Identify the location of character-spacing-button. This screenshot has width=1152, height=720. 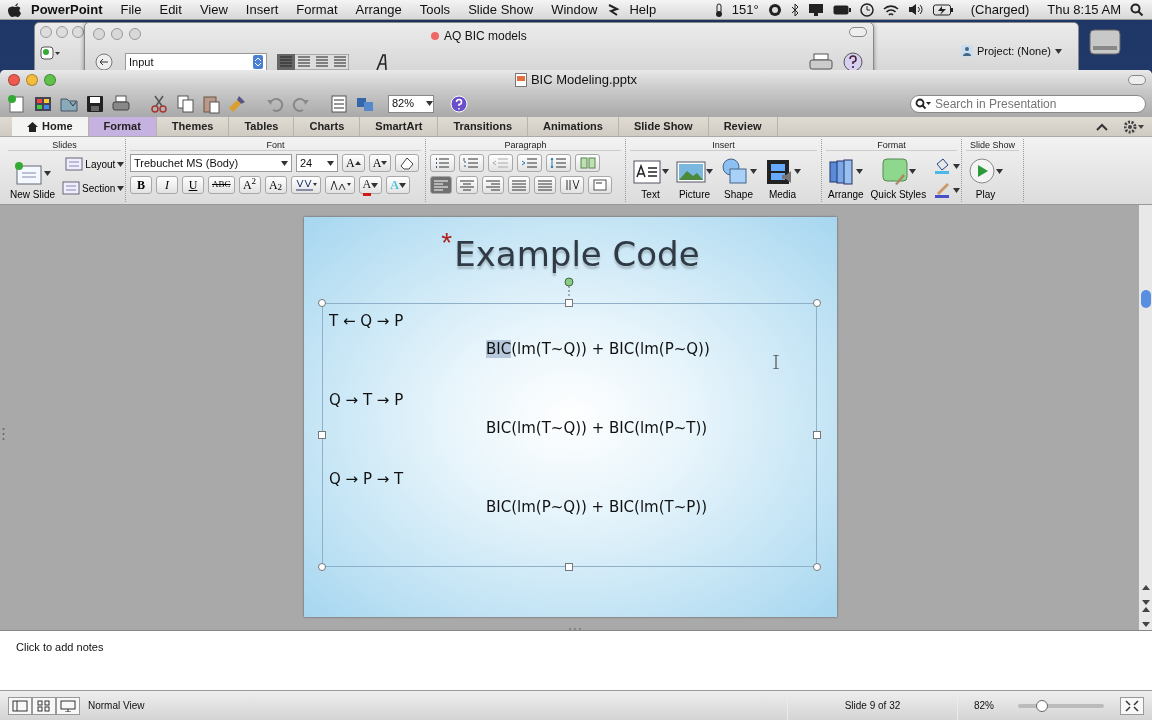
(305, 185).